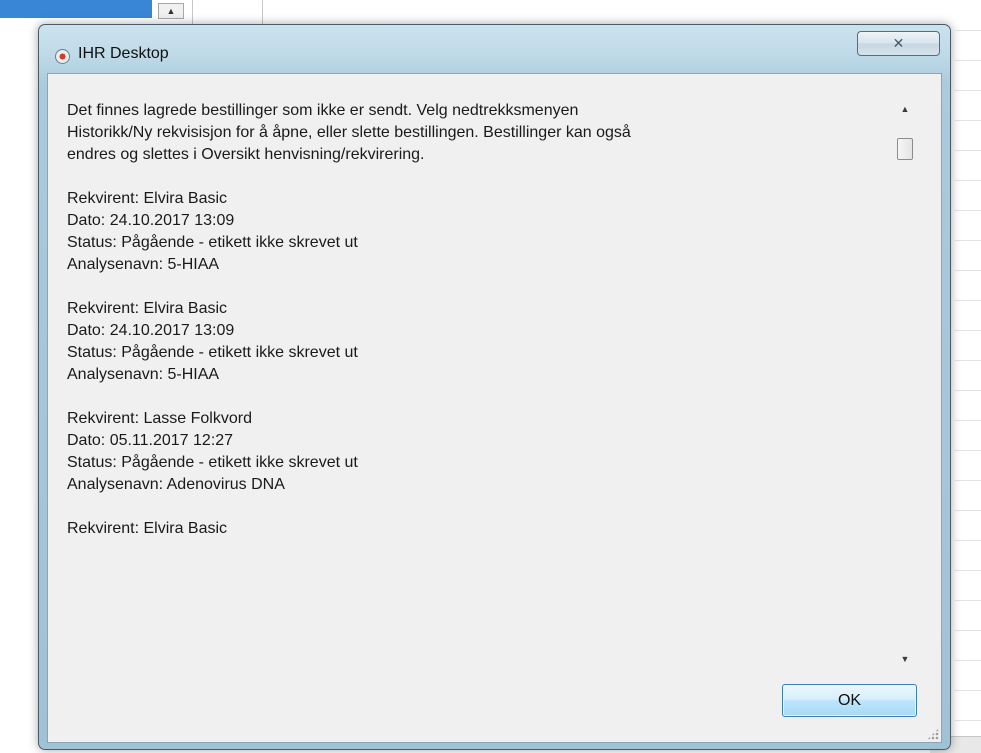 Image resolution: width=981 pixels, height=753 pixels. What do you see at coordinates (123, 53) in the screenshot?
I see `window-title: IHR Desktop` at bounding box center [123, 53].